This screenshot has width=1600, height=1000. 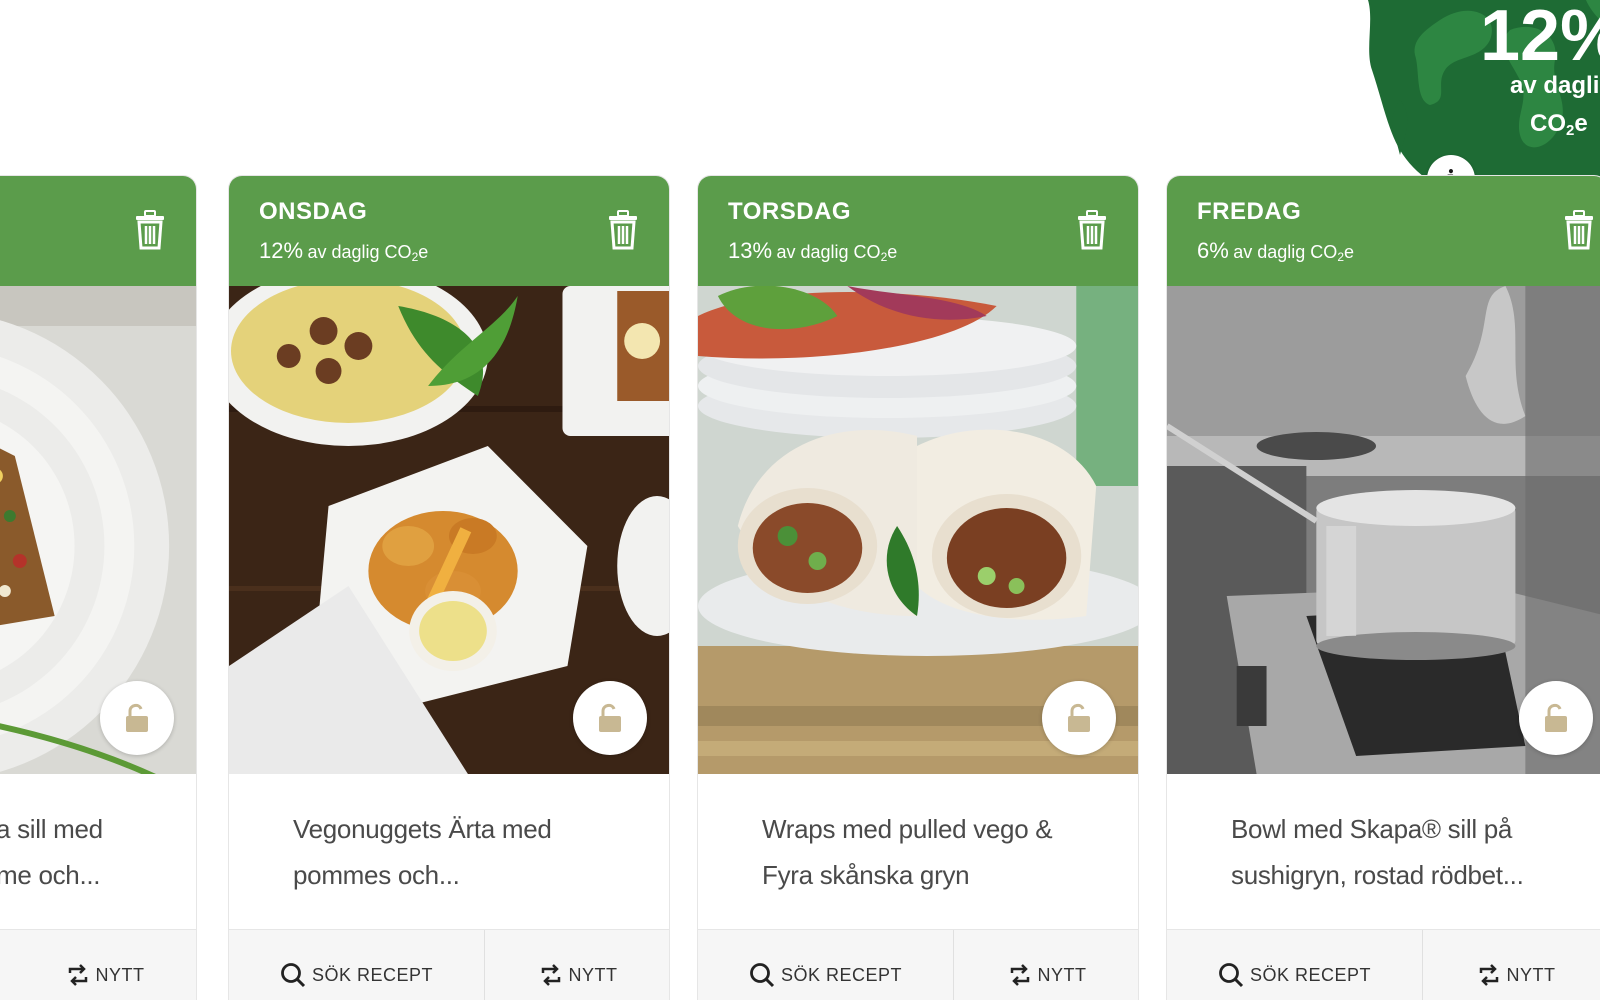 What do you see at coordinates (790, 211) in the screenshot?
I see `day-label: TORSDAG` at bounding box center [790, 211].